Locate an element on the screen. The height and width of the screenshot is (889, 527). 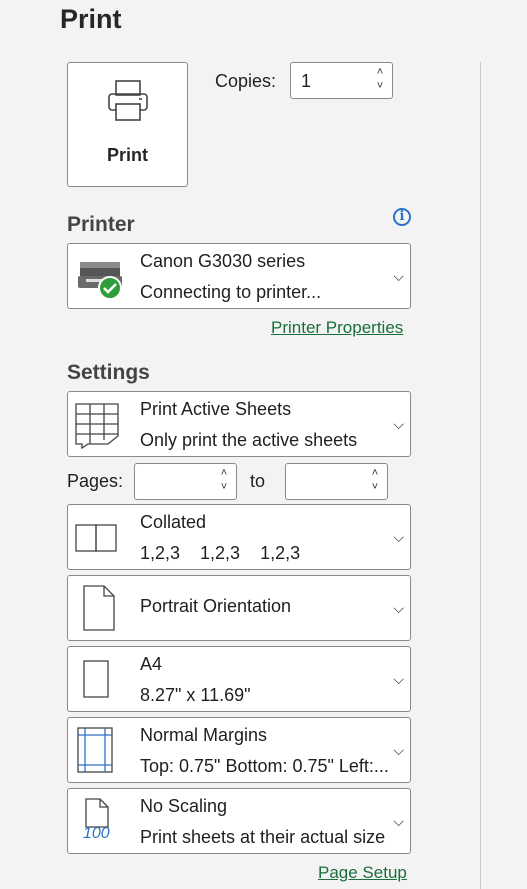
printer-section-title: Printer is located at coordinates (101, 224).